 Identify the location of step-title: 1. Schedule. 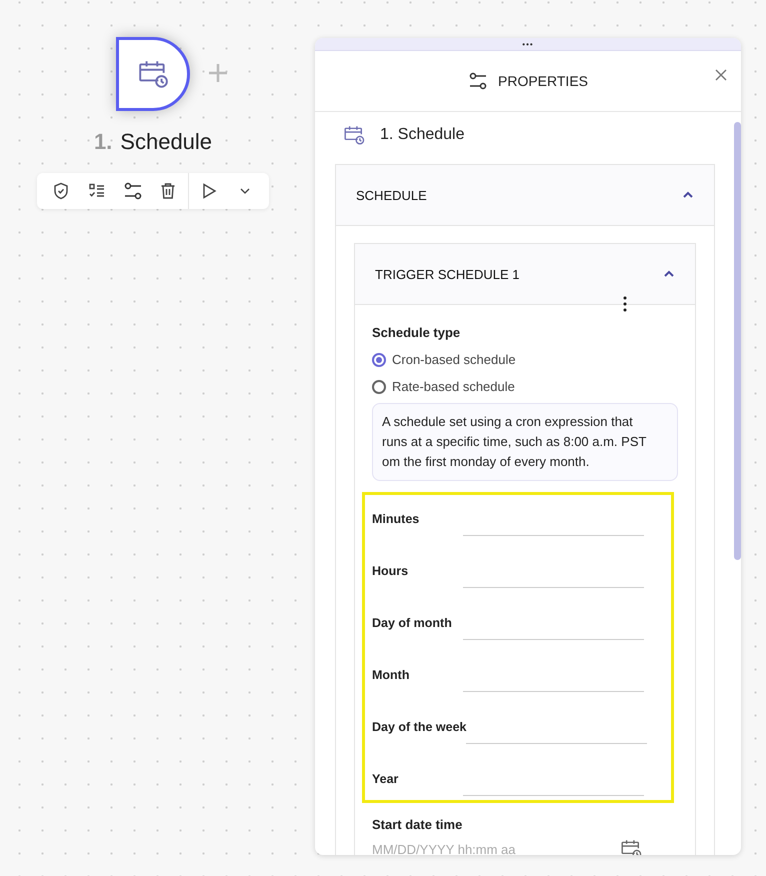
(422, 135).